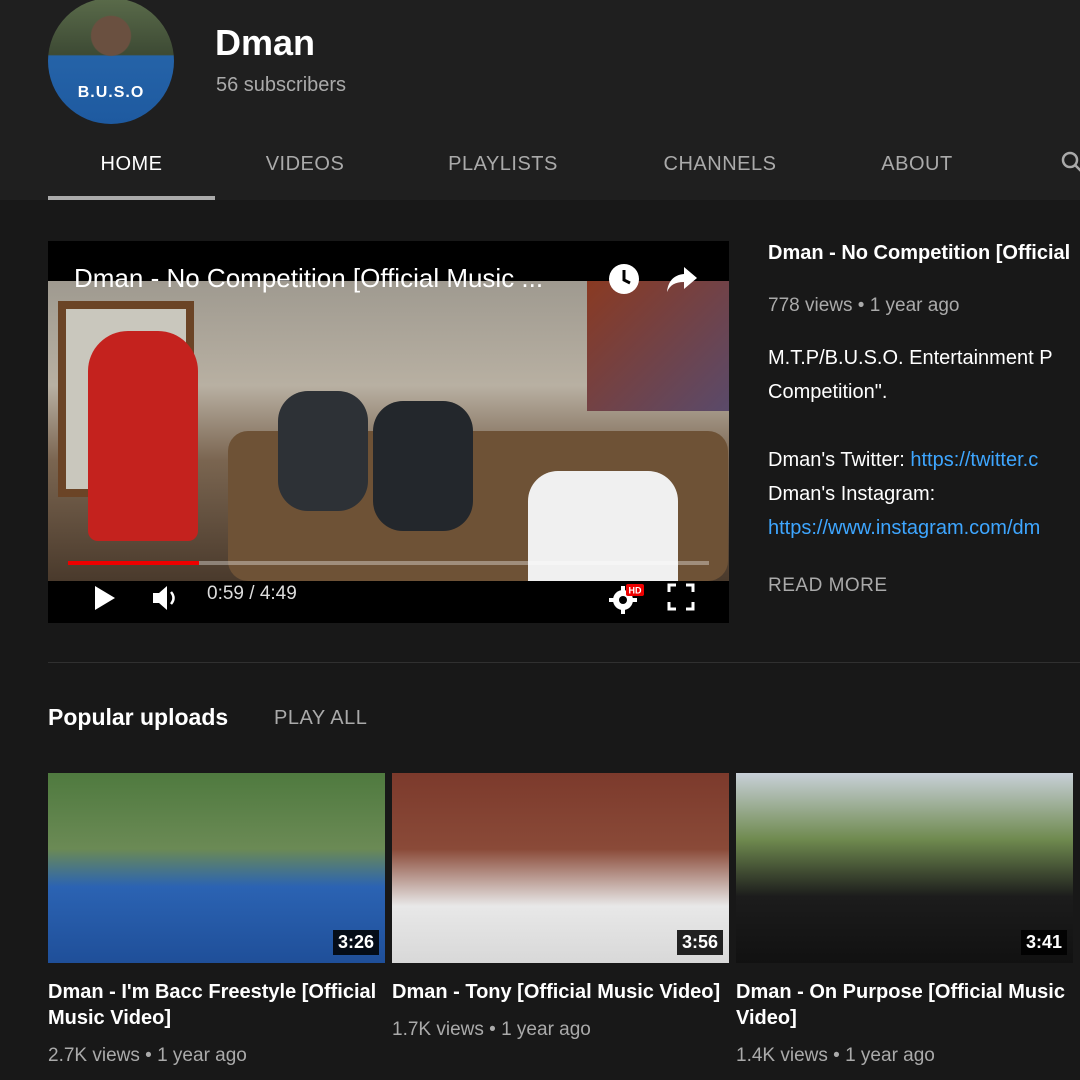  What do you see at coordinates (924, 253) in the screenshot?
I see `featured-video-title: Dman - No Competition [Official` at bounding box center [924, 253].